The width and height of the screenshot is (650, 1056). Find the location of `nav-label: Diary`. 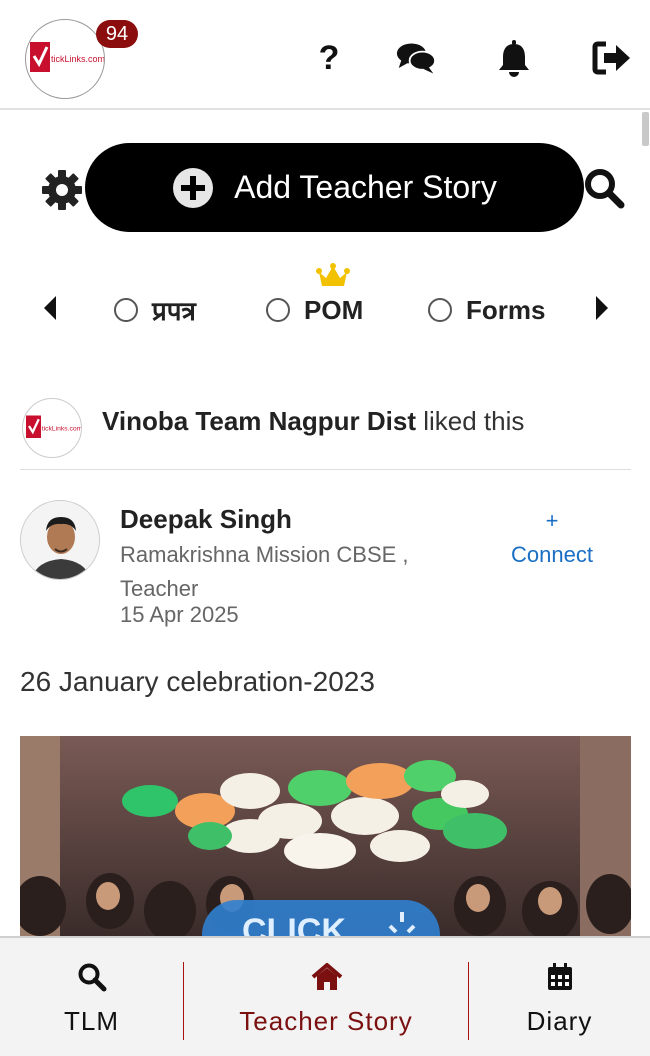

nav-label: Diary is located at coordinates (559, 1021).